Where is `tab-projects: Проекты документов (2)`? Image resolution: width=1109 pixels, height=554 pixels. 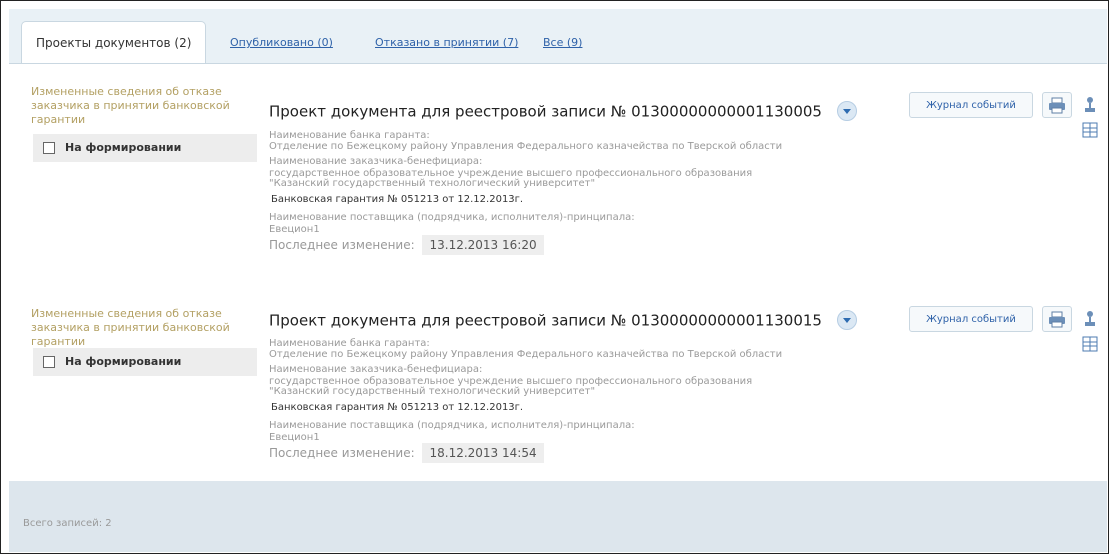
tab-projects: Проекты документов (2) is located at coordinates (114, 42).